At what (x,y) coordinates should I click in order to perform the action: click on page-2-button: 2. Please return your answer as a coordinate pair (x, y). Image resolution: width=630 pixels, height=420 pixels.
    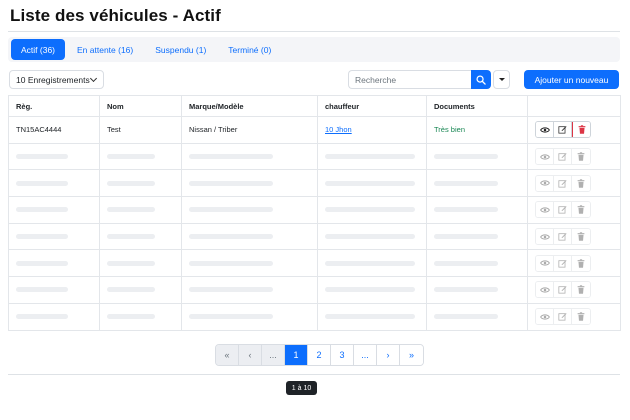
    Looking at the image, I should click on (319, 355).